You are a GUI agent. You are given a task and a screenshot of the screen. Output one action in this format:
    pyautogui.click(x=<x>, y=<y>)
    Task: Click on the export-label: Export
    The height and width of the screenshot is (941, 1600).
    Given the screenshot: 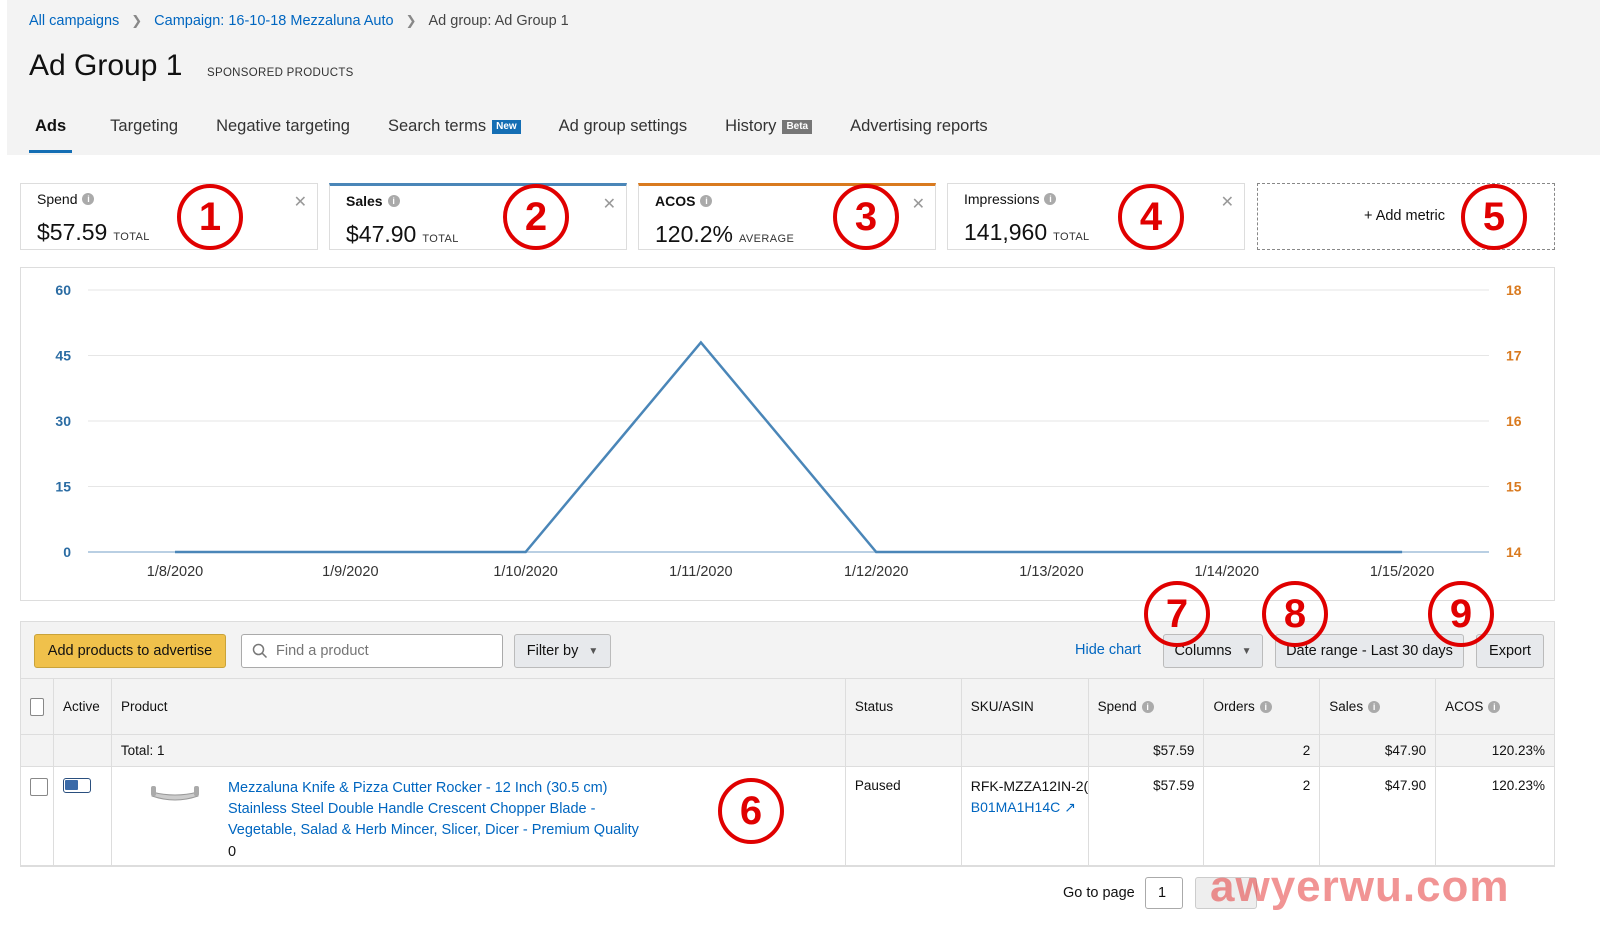 What is the action you would take?
    pyautogui.click(x=1510, y=651)
    